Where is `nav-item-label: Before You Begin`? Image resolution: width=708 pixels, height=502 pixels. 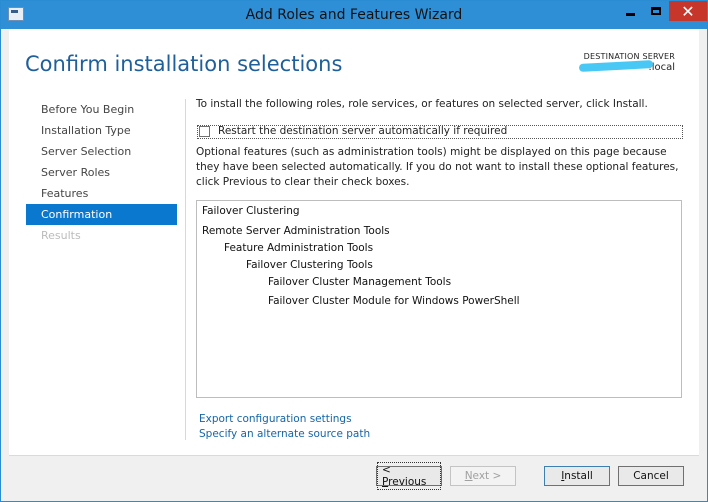 nav-item-label: Before You Begin is located at coordinates (88, 109).